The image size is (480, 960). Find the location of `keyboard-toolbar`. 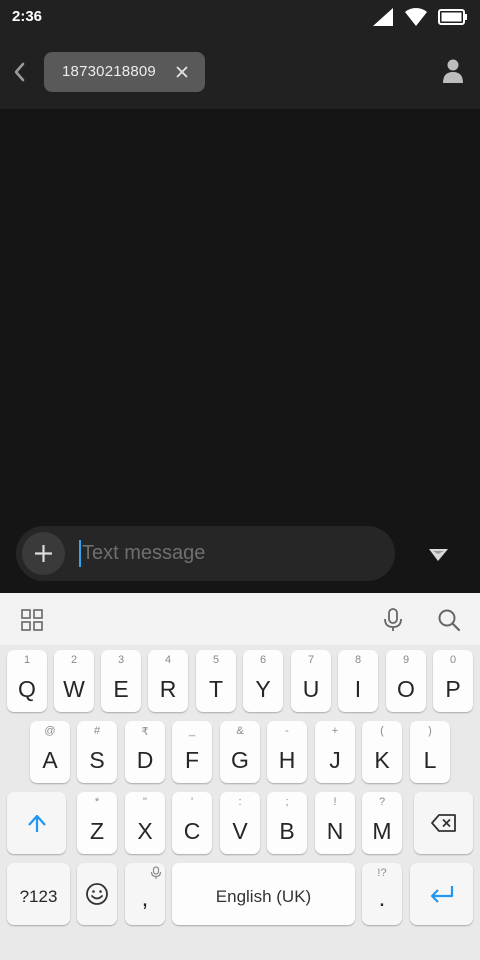

keyboard-toolbar is located at coordinates (240, 619).